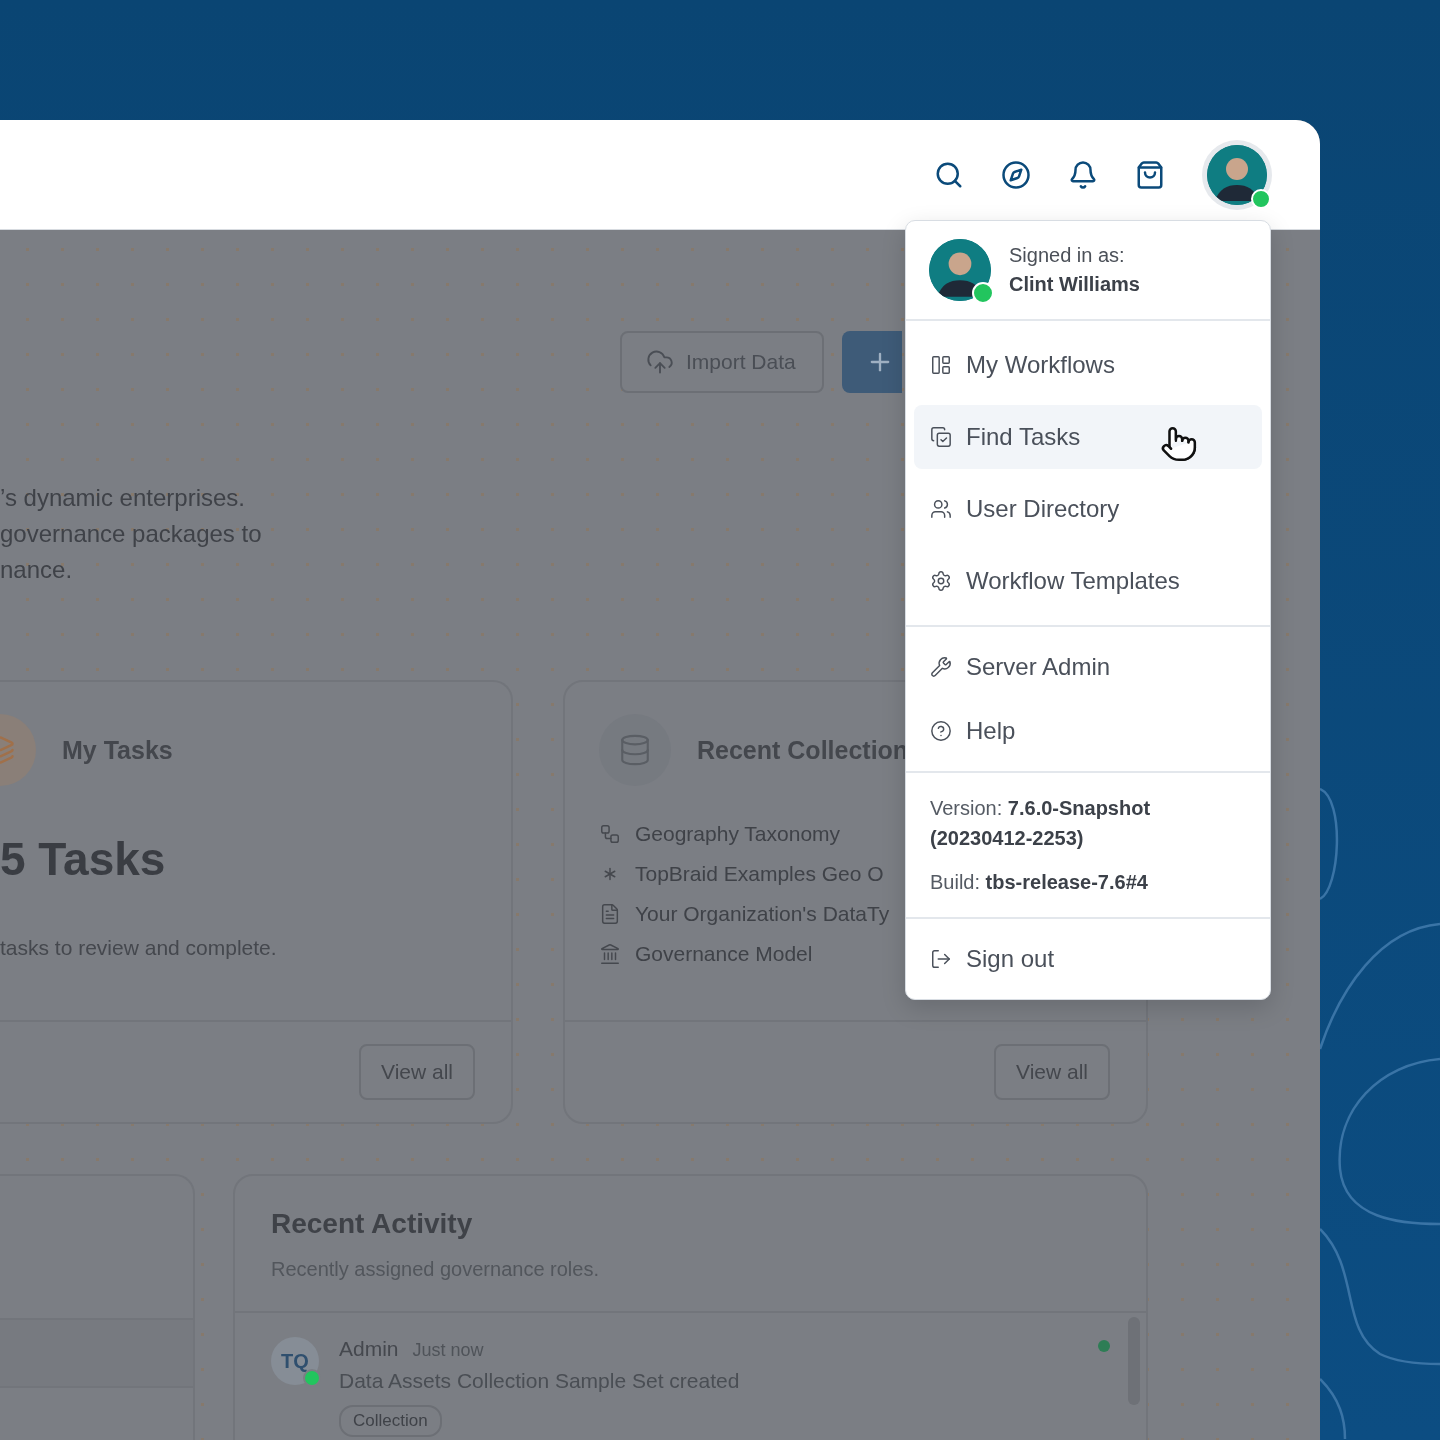 The image size is (1440, 1440). I want to click on users-icon, so click(941, 509).